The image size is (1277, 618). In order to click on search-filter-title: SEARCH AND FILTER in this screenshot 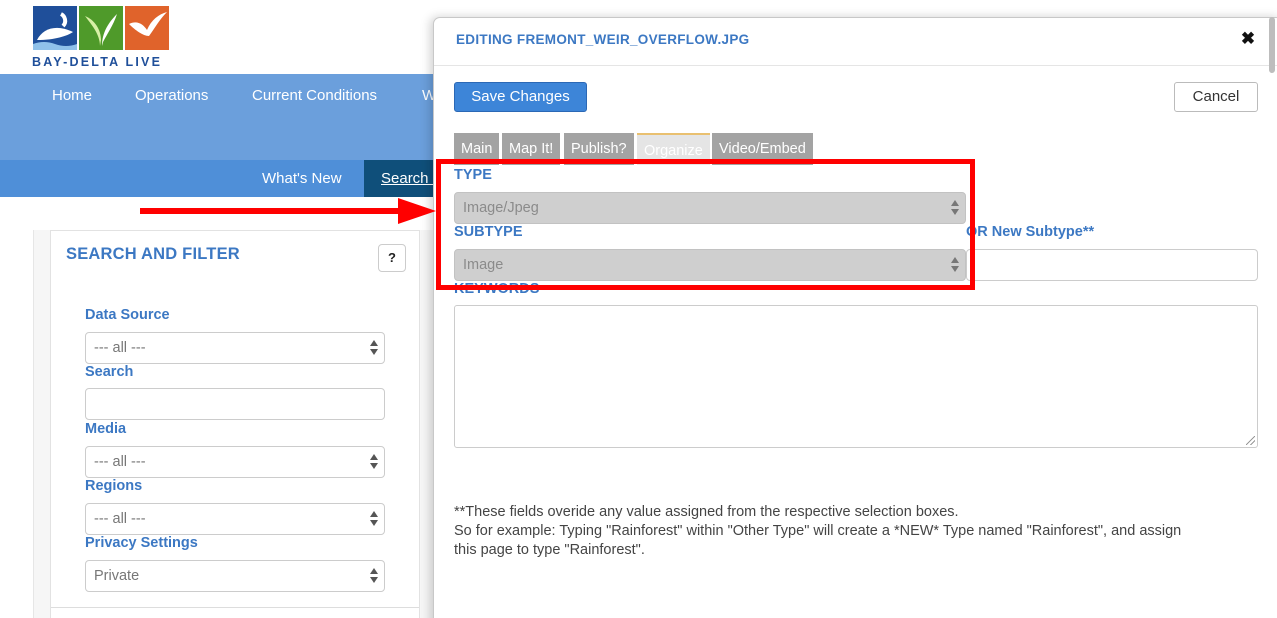, I will do `click(153, 254)`.